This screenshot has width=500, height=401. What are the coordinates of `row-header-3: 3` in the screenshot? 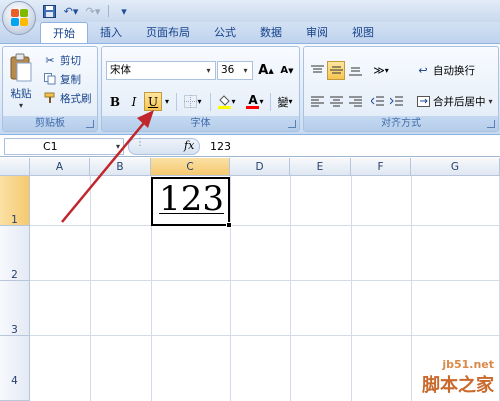 It's located at (15, 308).